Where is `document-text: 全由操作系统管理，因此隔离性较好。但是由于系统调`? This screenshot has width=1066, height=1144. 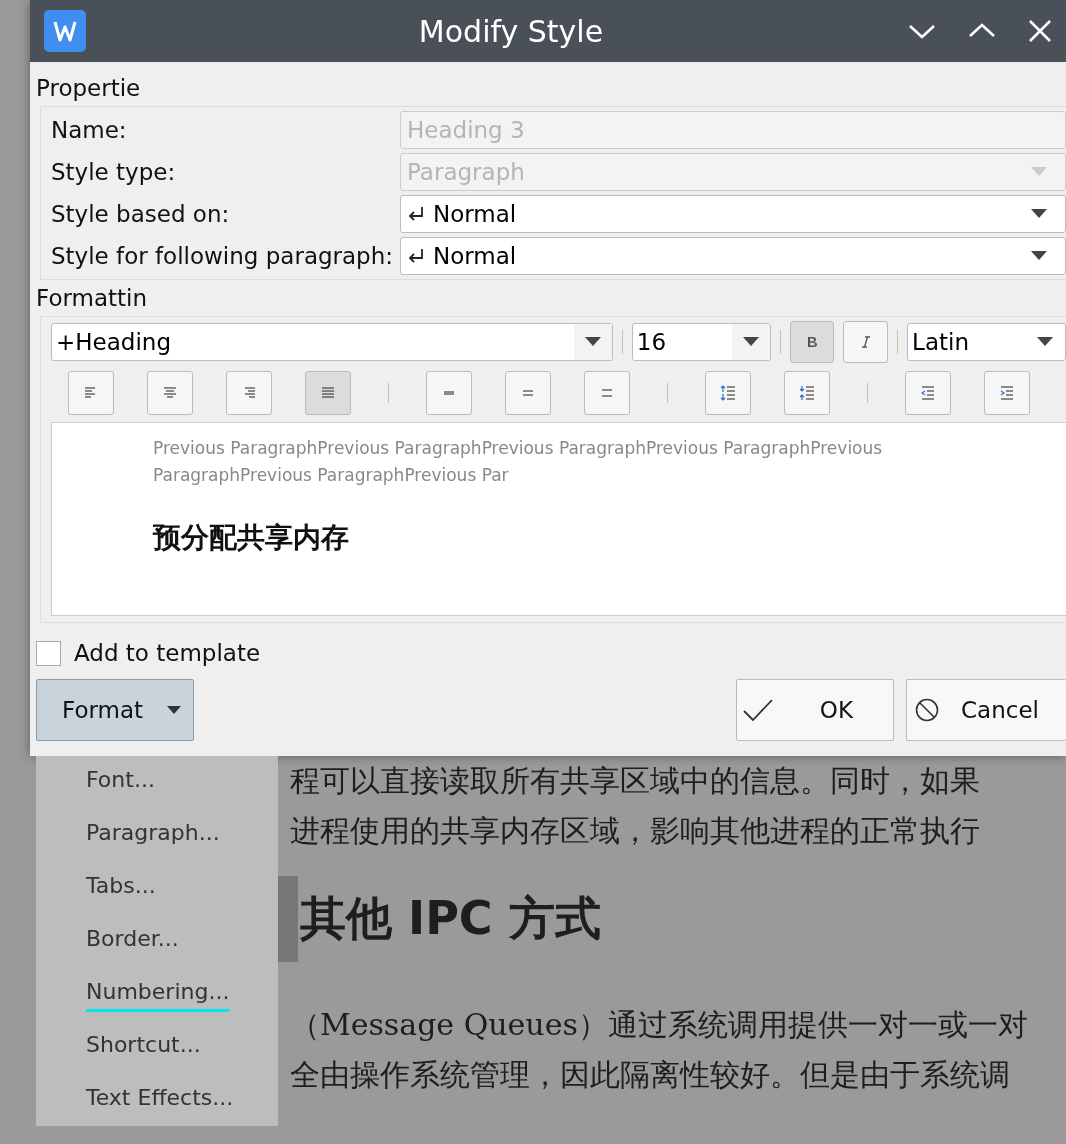
document-text: 全由操作系统管理，因此隔离性较好。但是由于系统调 is located at coordinates (650, 1075).